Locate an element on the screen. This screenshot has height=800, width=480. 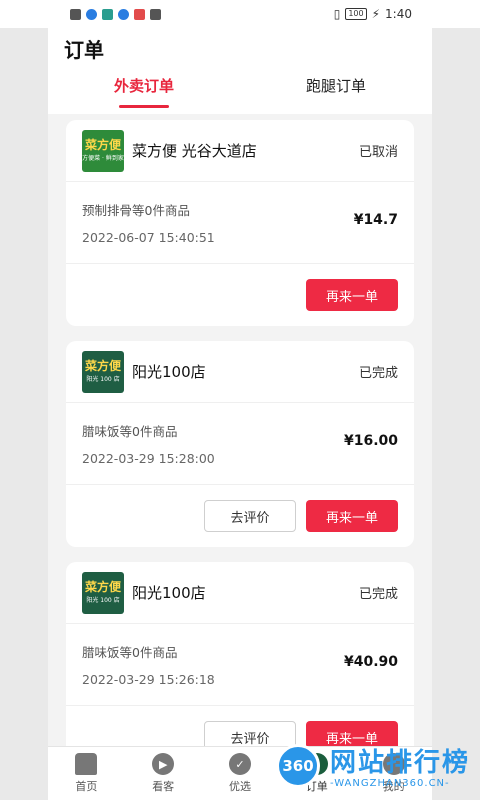
order-time: 2022-03-29 15:28:00 is located at coordinates (148, 458).